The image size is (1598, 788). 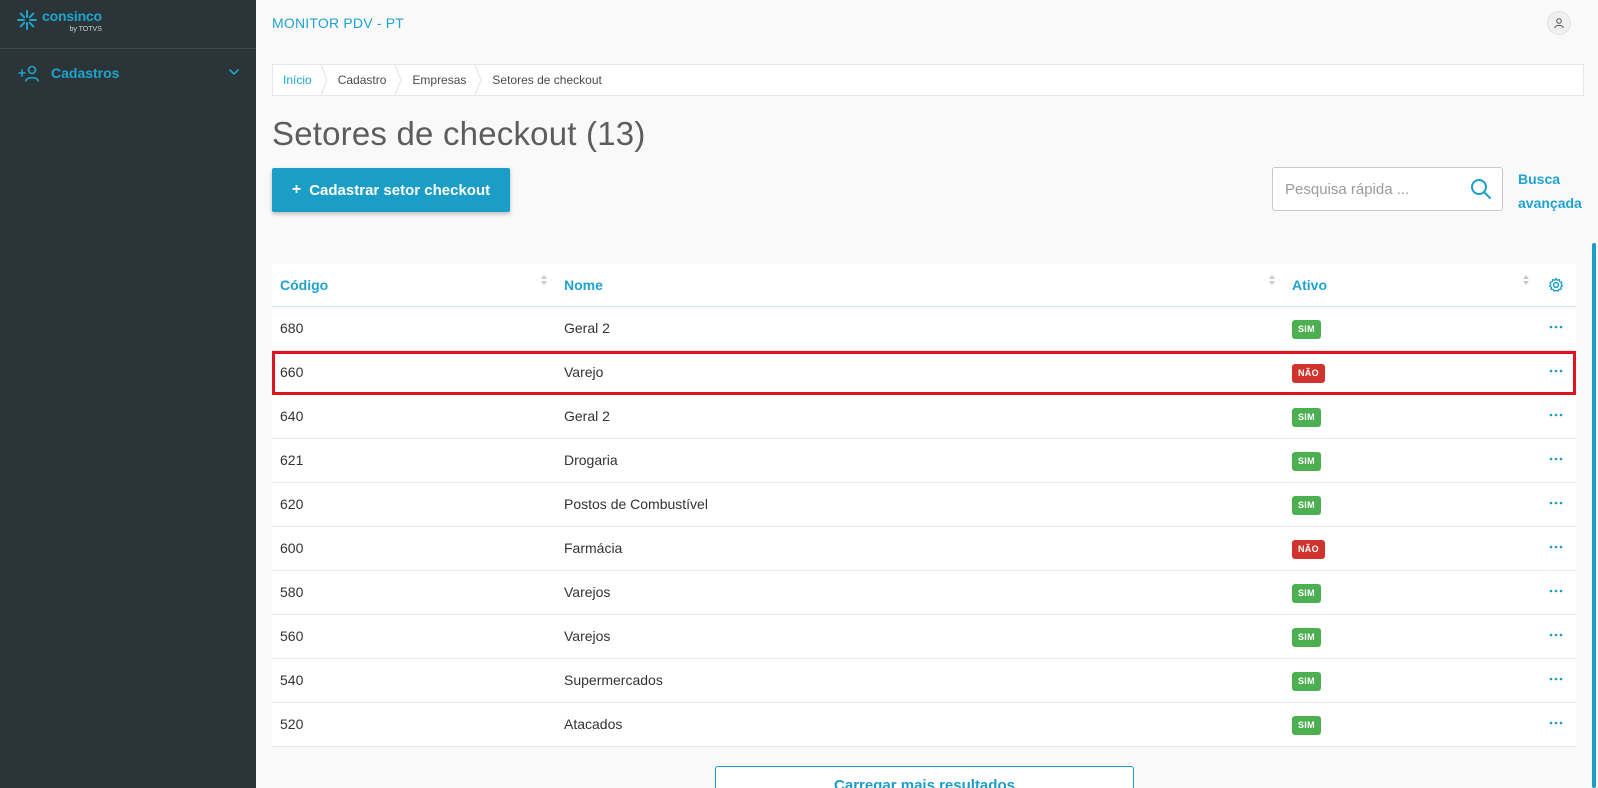 What do you see at coordinates (292, 724) in the screenshot?
I see `cell-codigo: 520` at bounding box center [292, 724].